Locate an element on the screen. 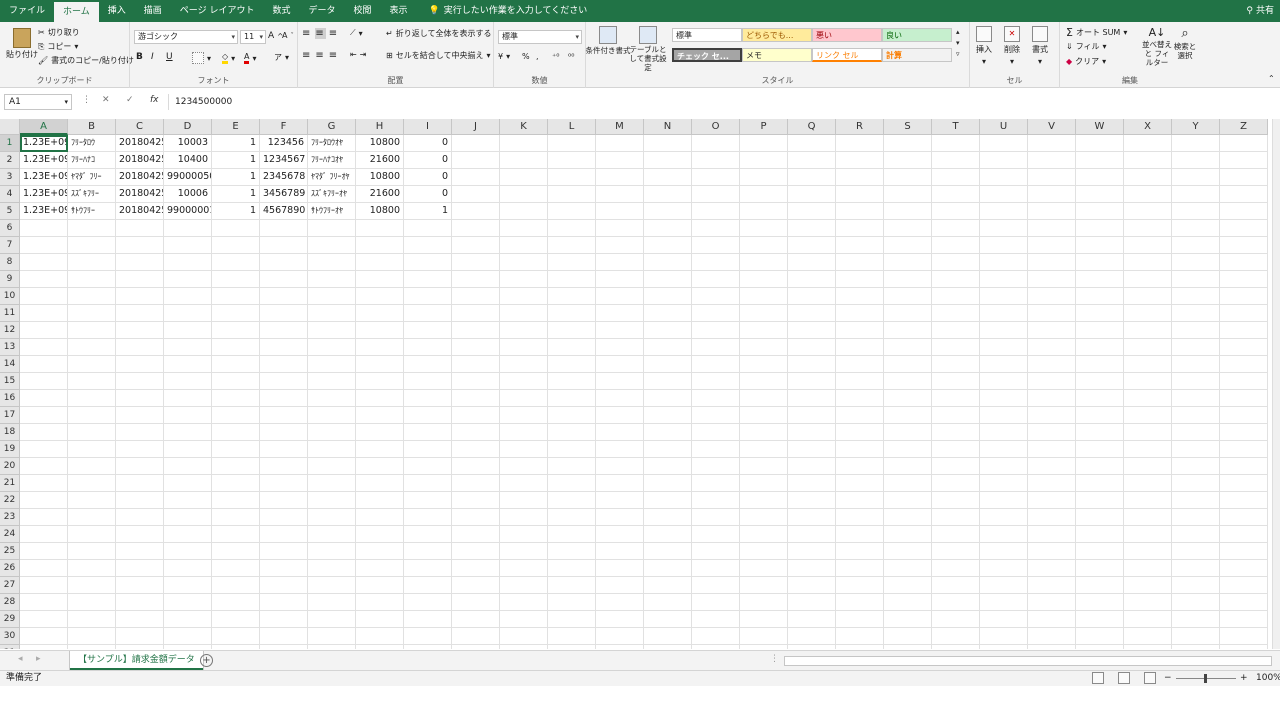  cell: 1.23E+09 is located at coordinates (44, 211).